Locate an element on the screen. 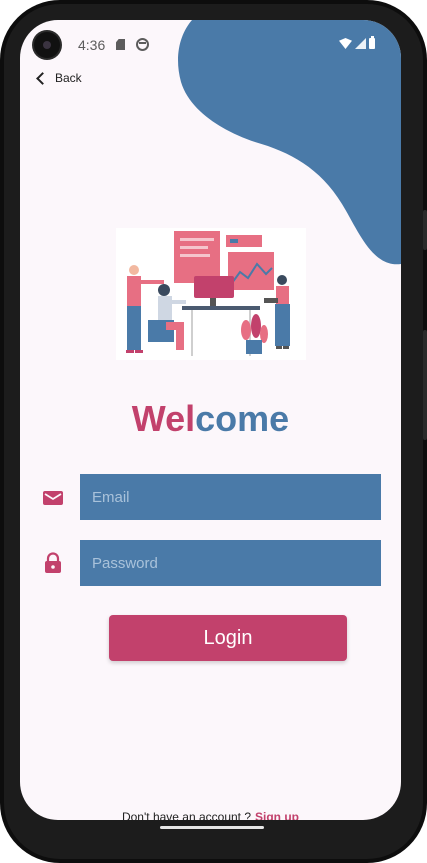  signup-prompt-text: Don't have an account ? is located at coordinates (186, 815).